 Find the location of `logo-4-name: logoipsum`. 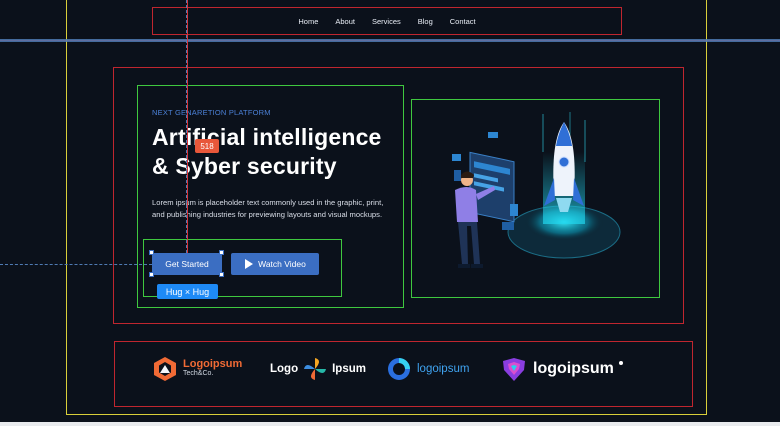

logo-4-name: logoipsum is located at coordinates (573, 368).